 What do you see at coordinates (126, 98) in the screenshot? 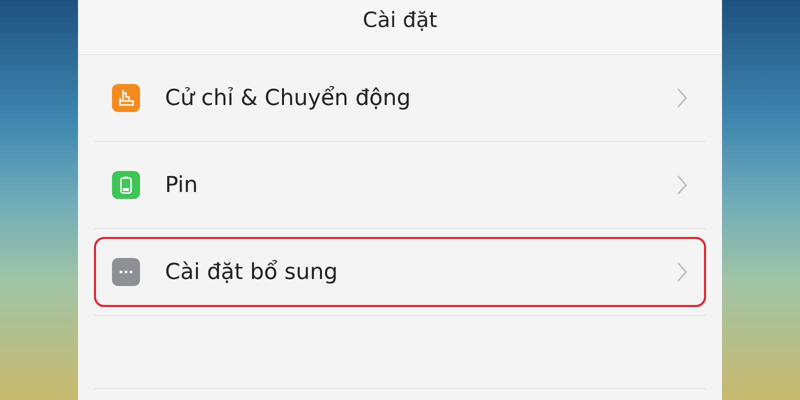
I see `hand-icon` at bounding box center [126, 98].